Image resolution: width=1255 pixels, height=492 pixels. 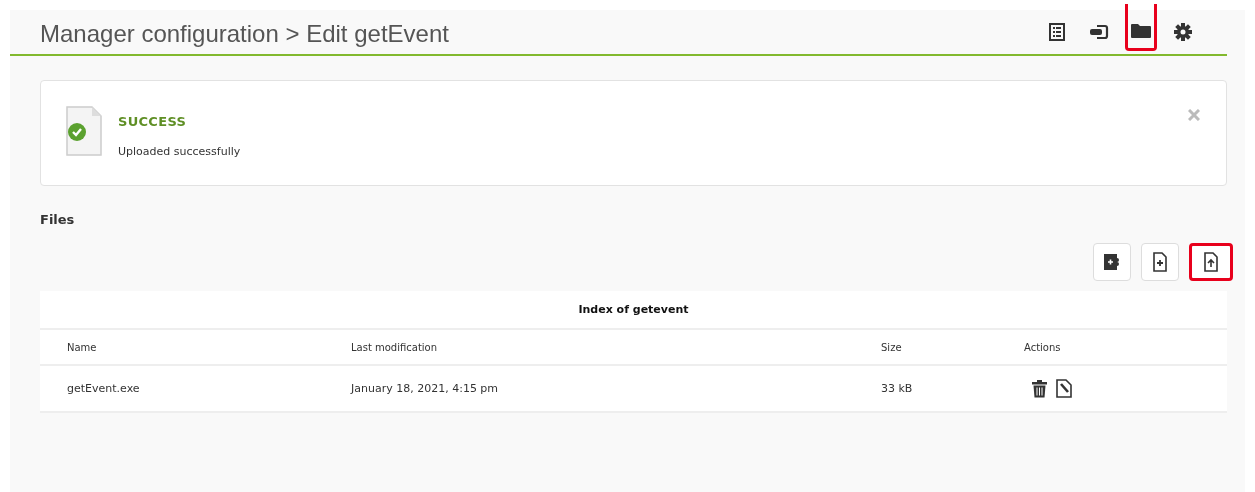 I want to click on file-edit-button, so click(x=1064, y=388).